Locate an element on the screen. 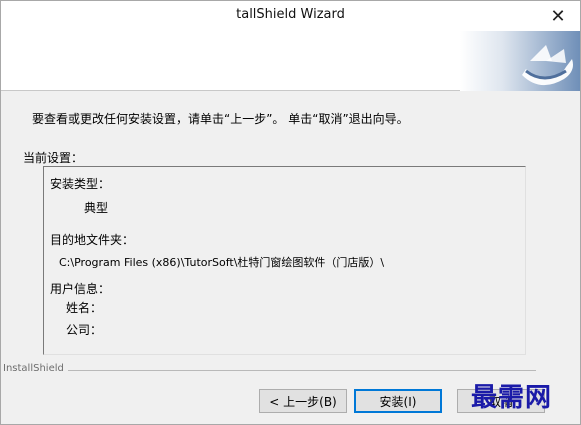 This screenshot has height=425, width=581. instruction-text: 要查看或更改任何安装设置，请单击“上一步”。 单击“取消”退出向导。 is located at coordinates (220, 119).